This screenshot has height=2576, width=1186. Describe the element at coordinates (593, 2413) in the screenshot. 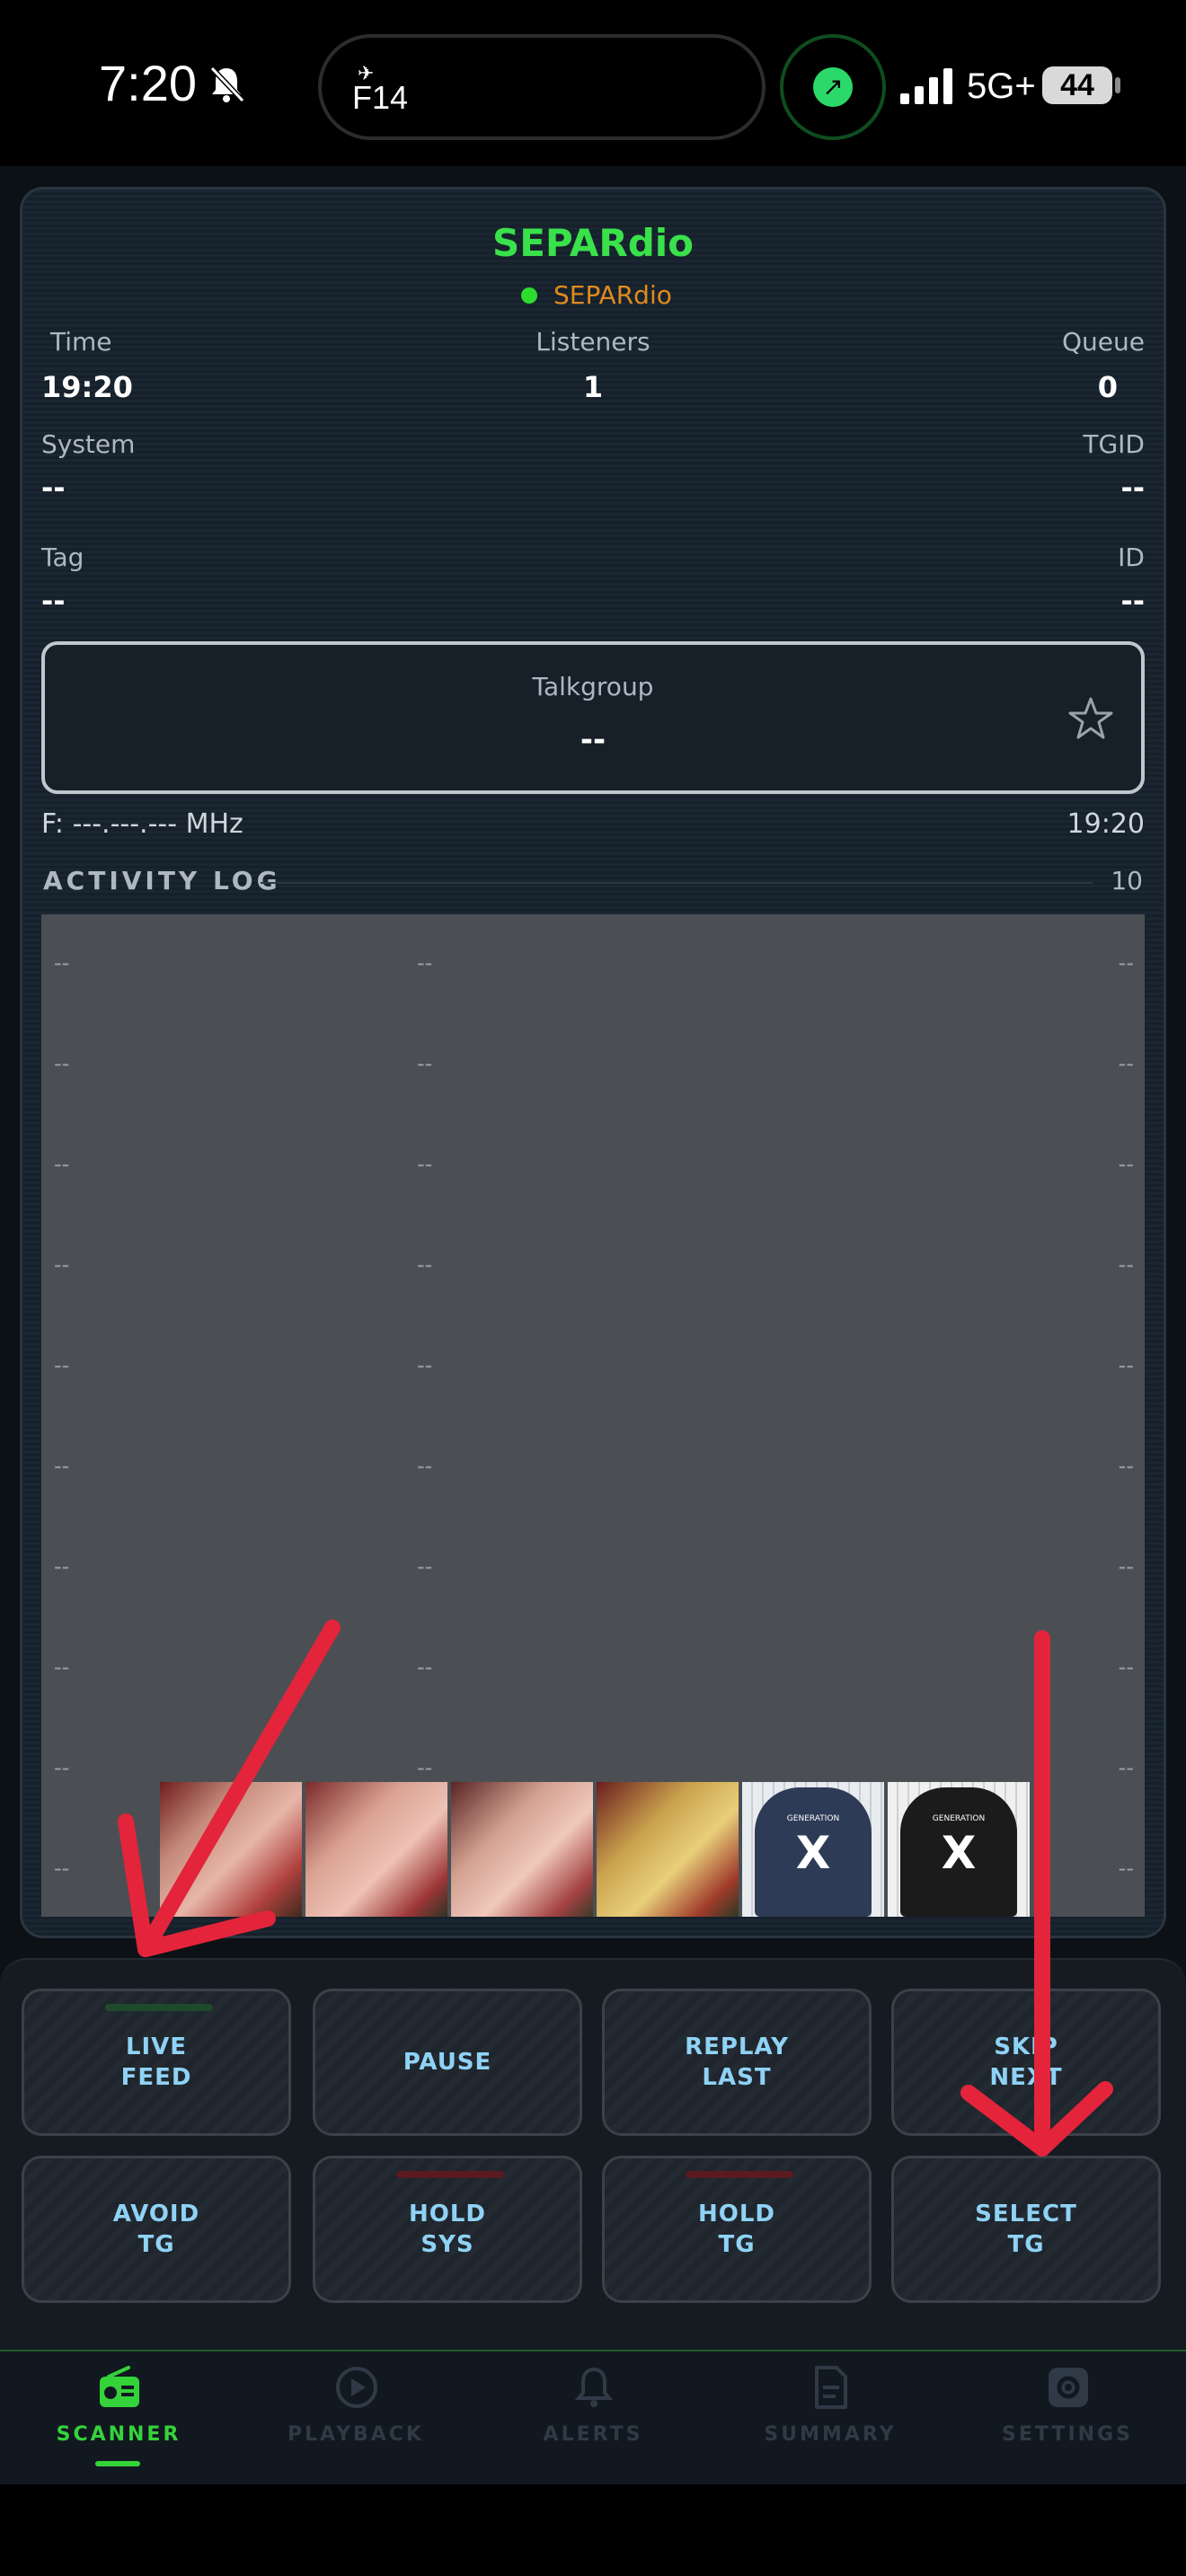

I see `tab-alerts: ALERTS` at that location.